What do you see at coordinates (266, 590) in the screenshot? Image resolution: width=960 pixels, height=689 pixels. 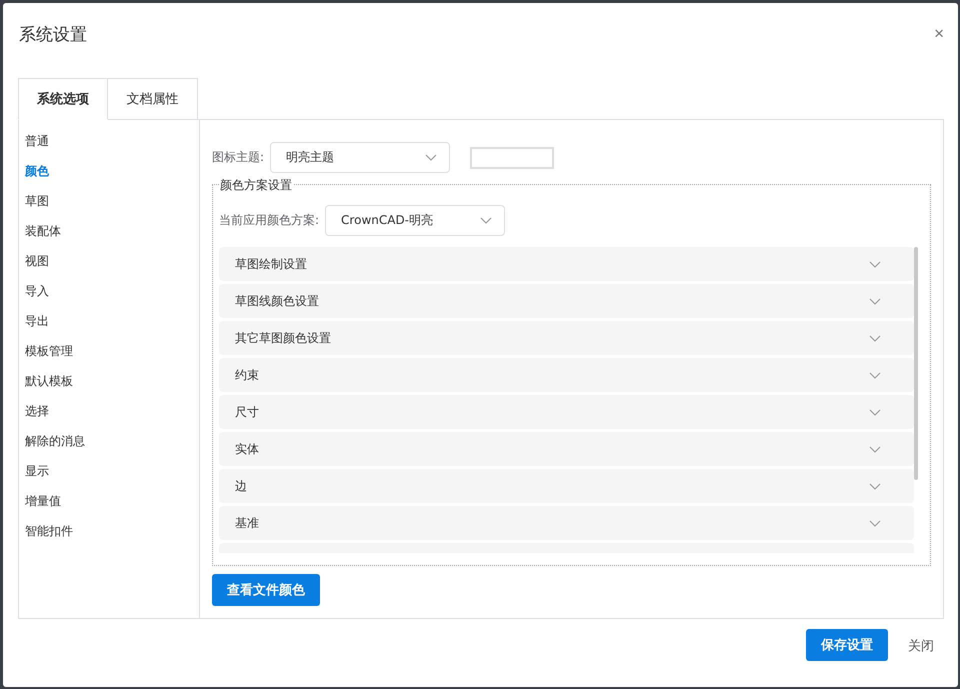 I see `view-file-colors-button: 查看文件颜色` at bounding box center [266, 590].